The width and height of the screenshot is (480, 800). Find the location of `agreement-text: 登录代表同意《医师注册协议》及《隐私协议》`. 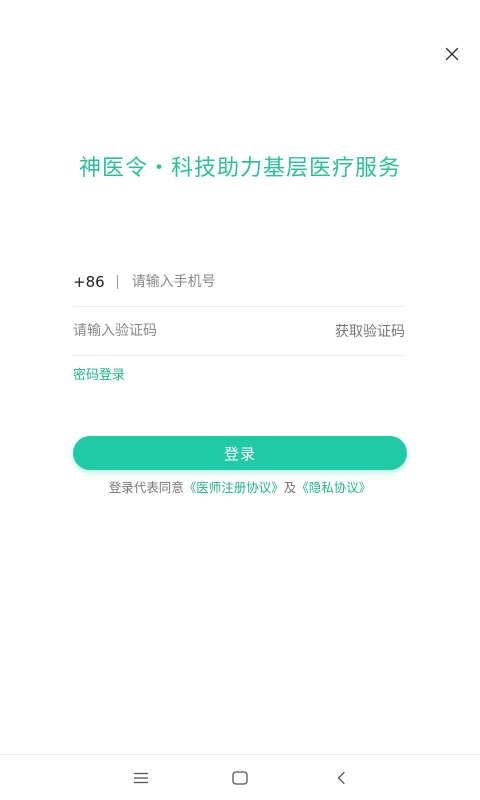

agreement-text: 登录代表同意《医师注册协议》及《隐私协议》 is located at coordinates (240, 486).